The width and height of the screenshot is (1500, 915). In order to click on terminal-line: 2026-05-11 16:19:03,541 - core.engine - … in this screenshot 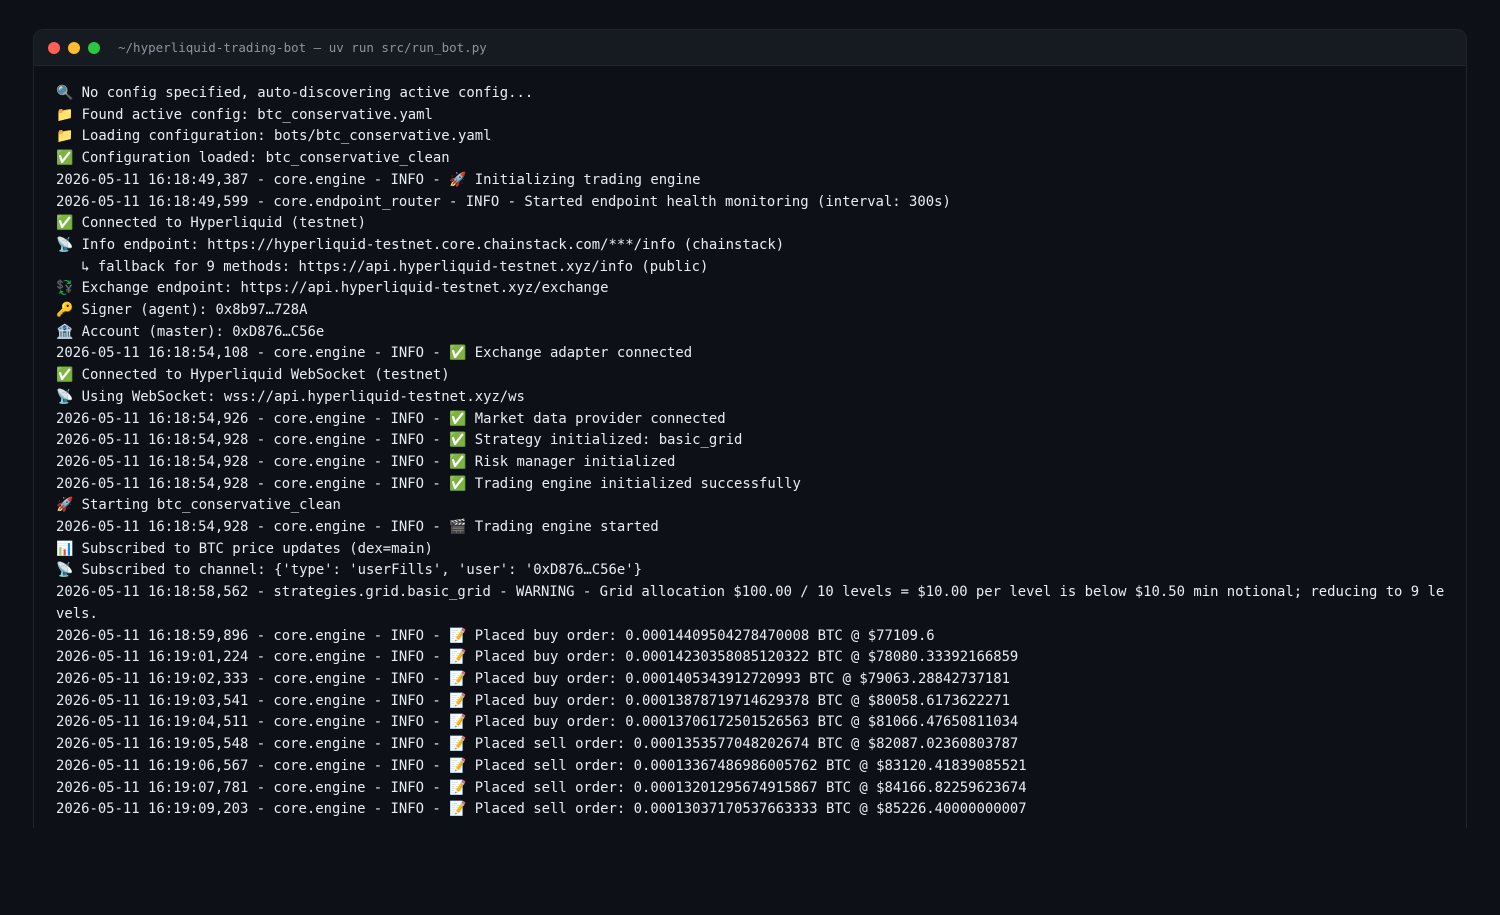, I will do `click(533, 700)`.